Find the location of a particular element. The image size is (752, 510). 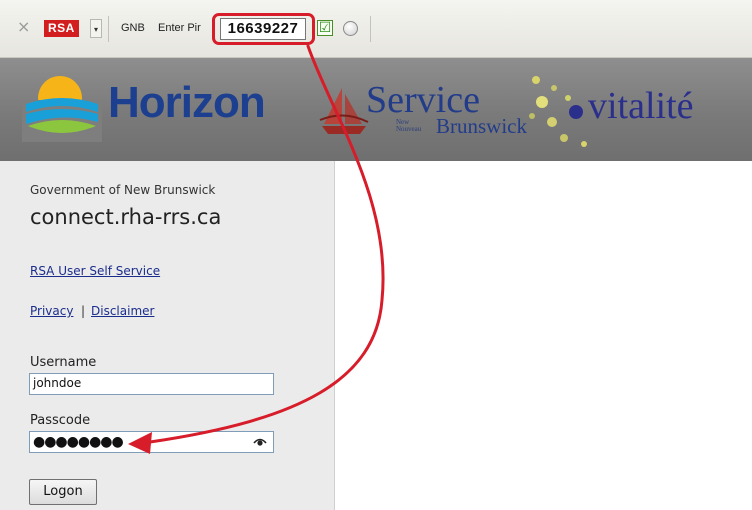

privacy-link: Privacy is located at coordinates (51, 311).